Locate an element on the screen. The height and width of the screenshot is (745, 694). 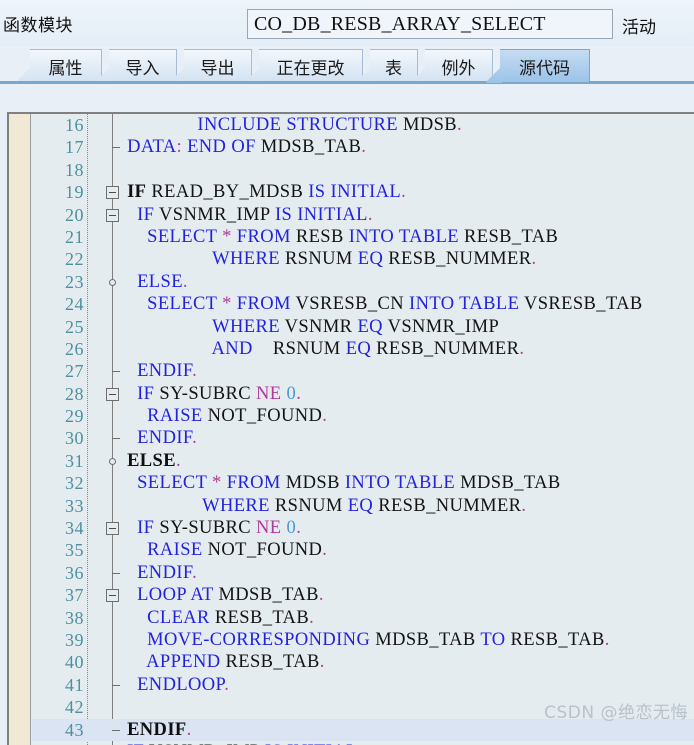
token-kw: INTO TABLE is located at coordinates (464, 304).